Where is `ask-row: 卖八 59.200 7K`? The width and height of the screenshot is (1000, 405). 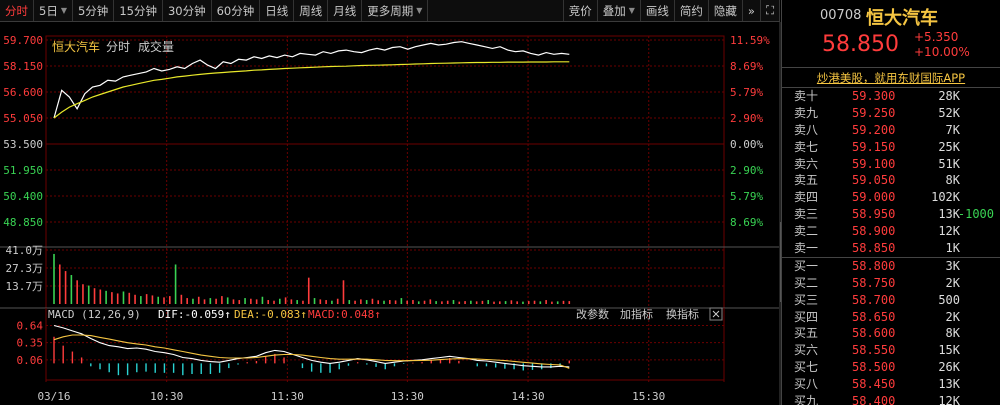
ask-row: 卖八 59.200 7K is located at coordinates (891, 130).